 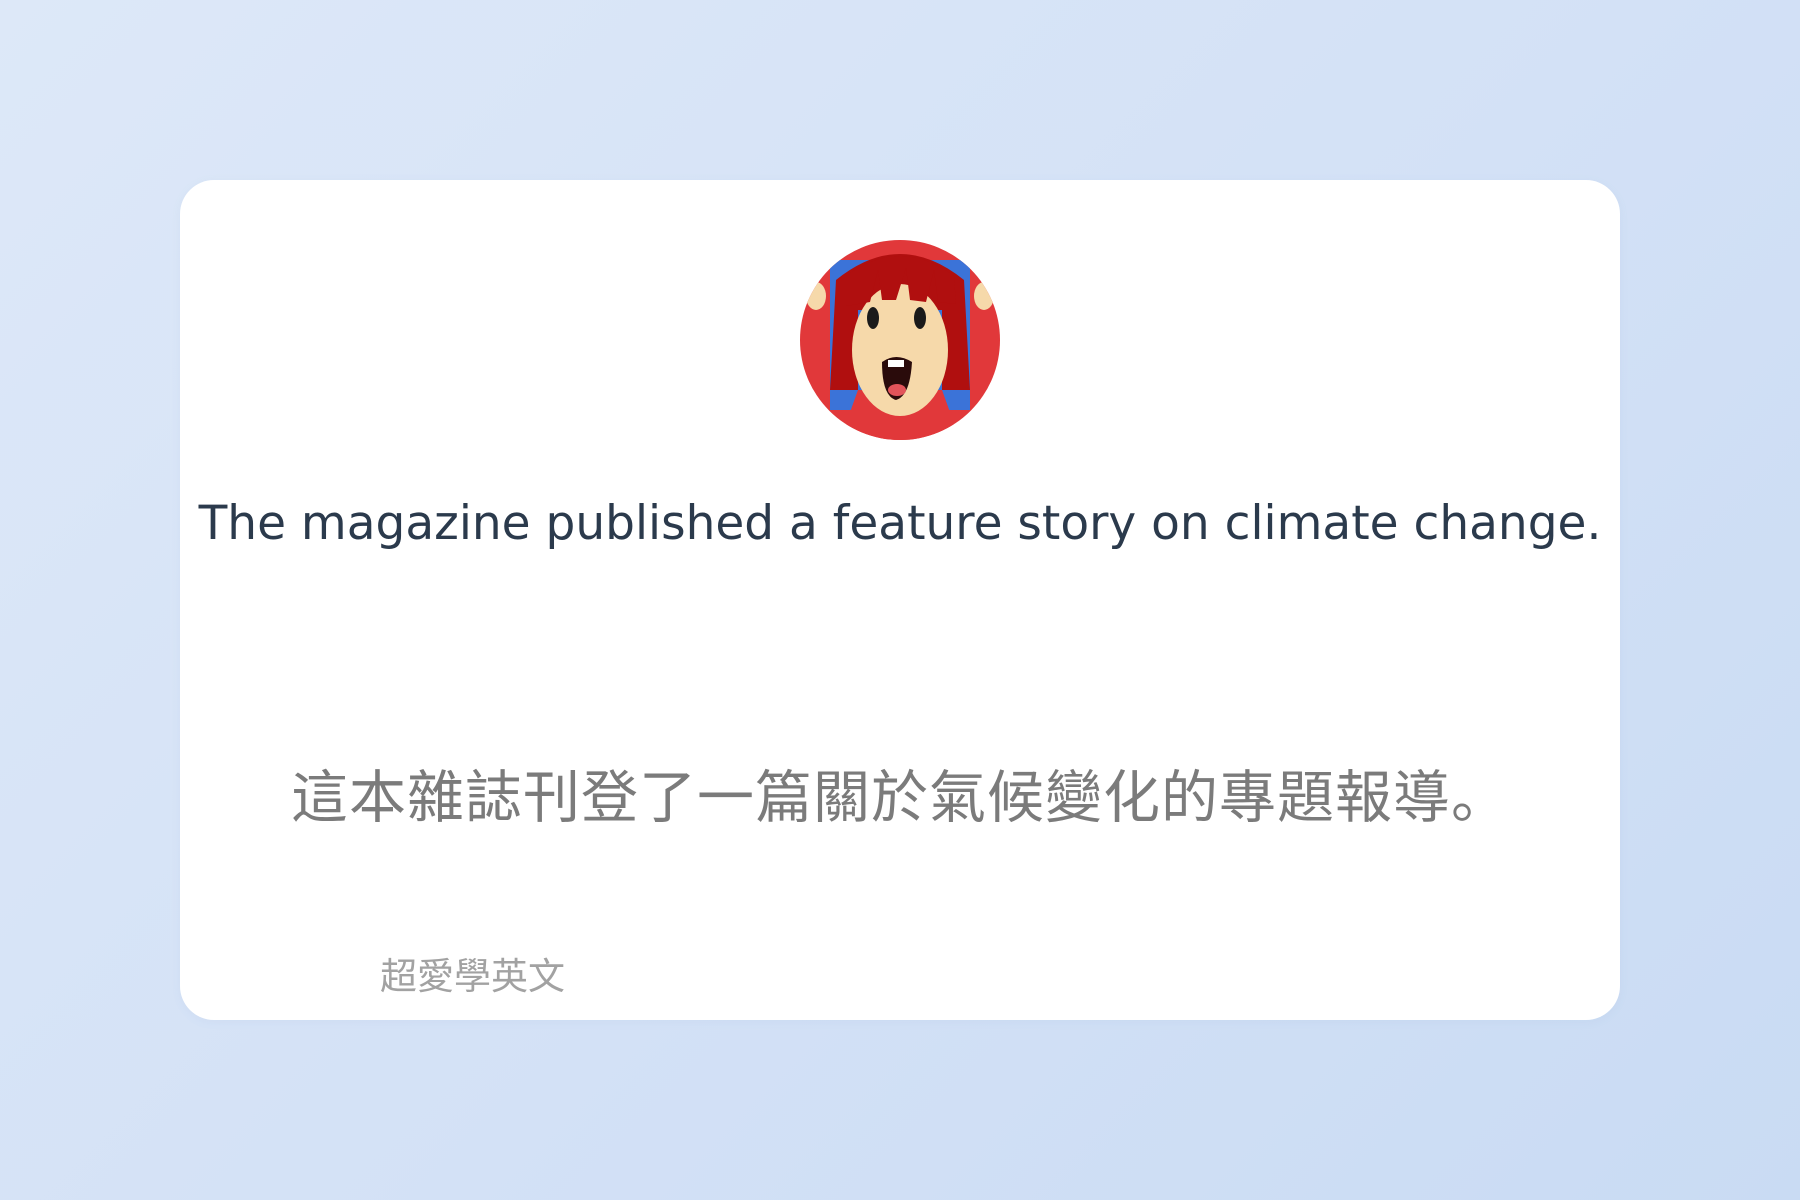 What do you see at coordinates (472, 976) in the screenshot?
I see `footer-label: 超愛學英文` at bounding box center [472, 976].